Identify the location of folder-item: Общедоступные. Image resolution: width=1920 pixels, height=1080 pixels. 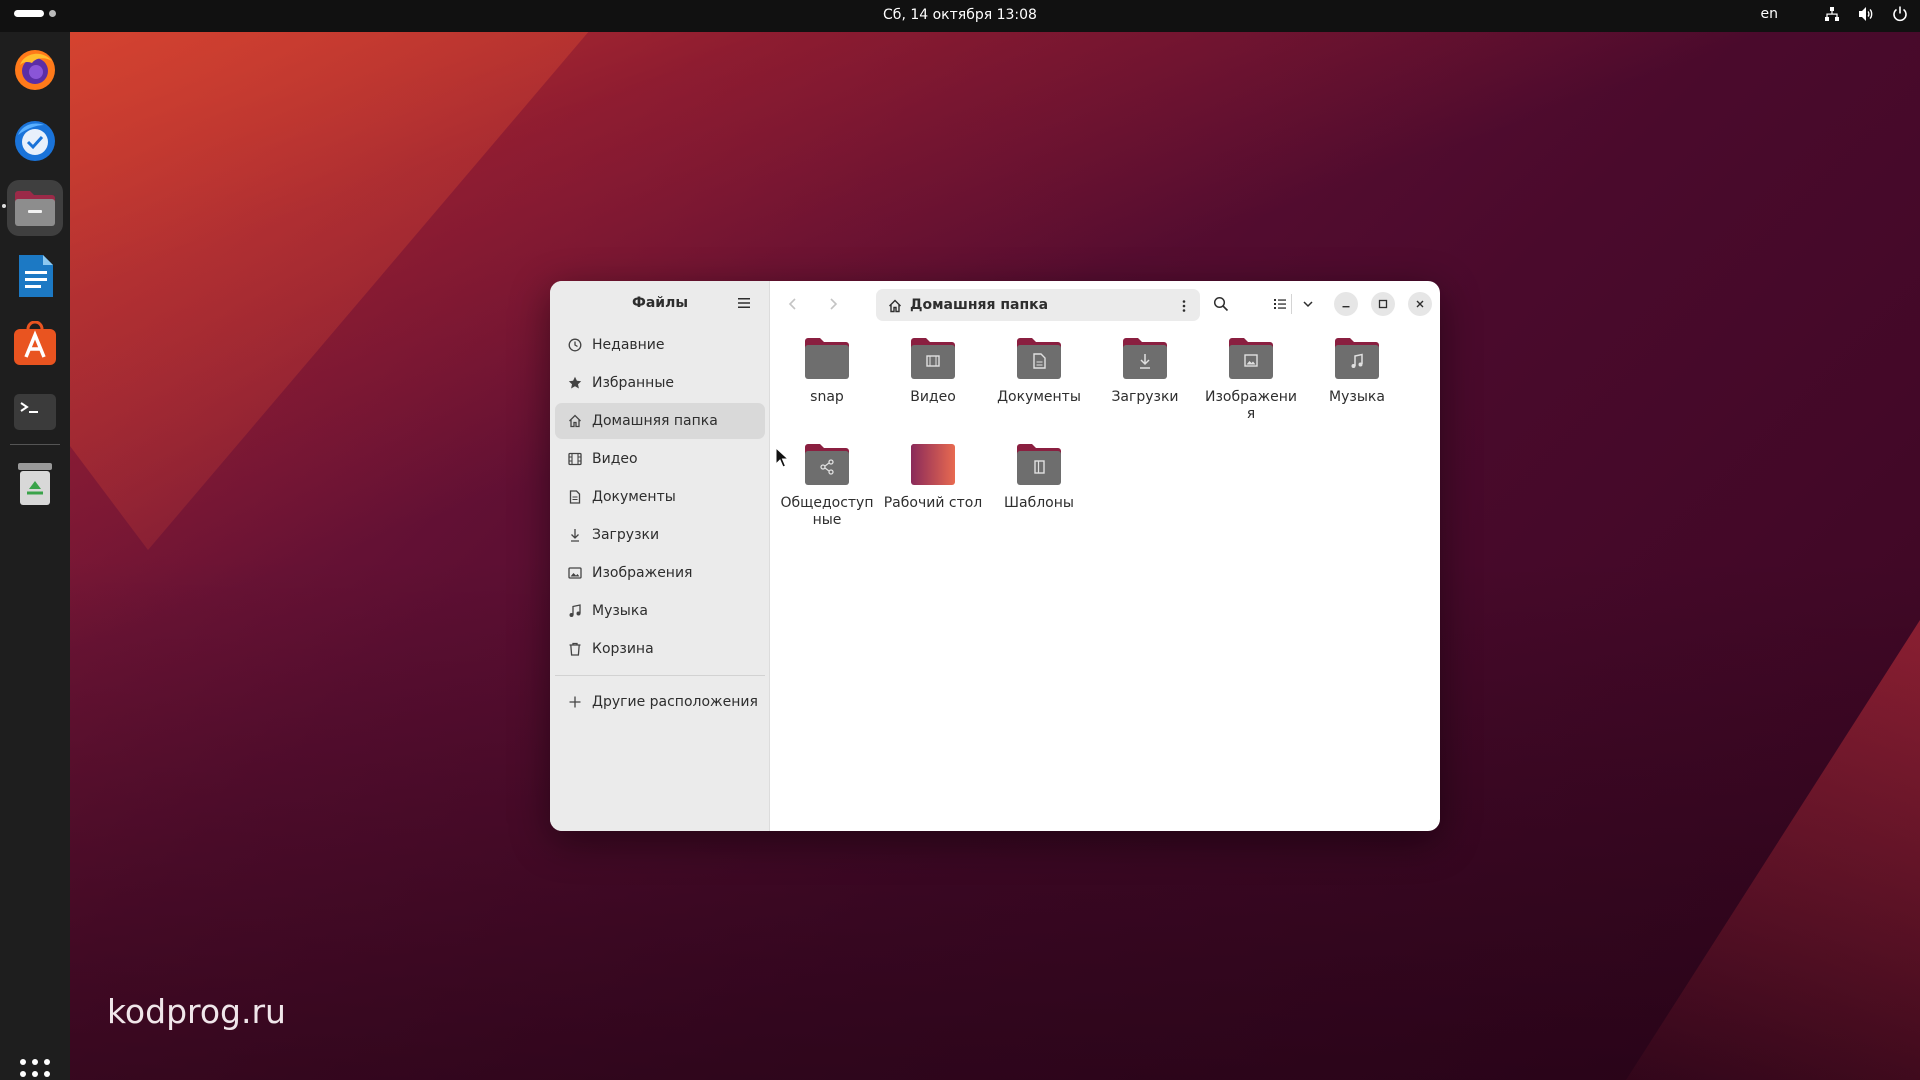
(827, 485).